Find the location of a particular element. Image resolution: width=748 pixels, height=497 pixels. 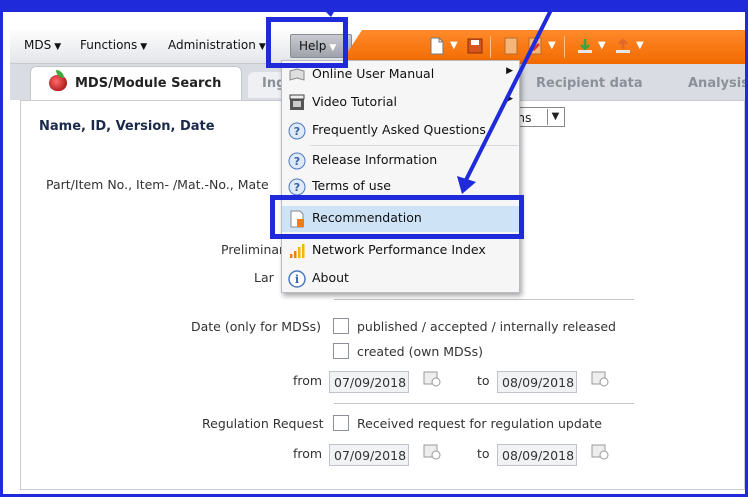

annotation-top-strip is located at coordinates (374, 6).